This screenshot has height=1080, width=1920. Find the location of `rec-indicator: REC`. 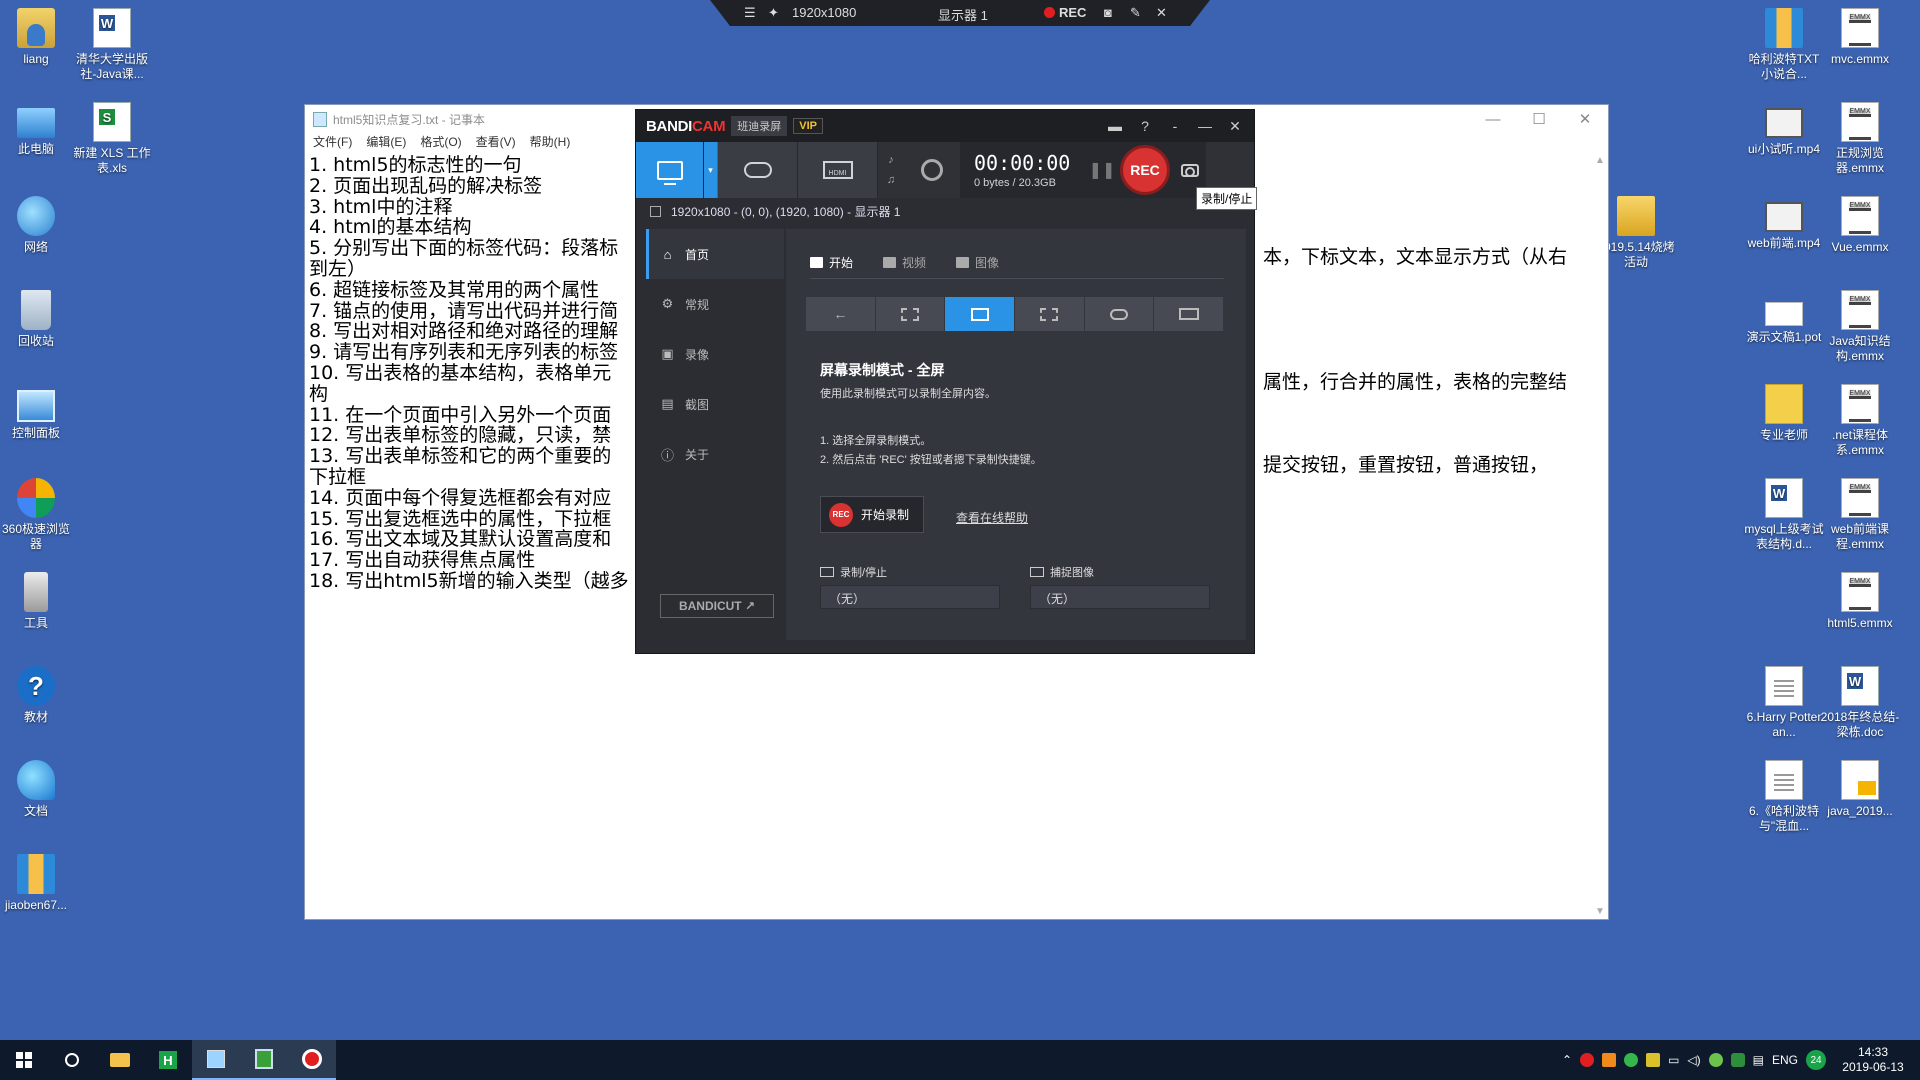

rec-indicator: REC is located at coordinates (1065, 12).